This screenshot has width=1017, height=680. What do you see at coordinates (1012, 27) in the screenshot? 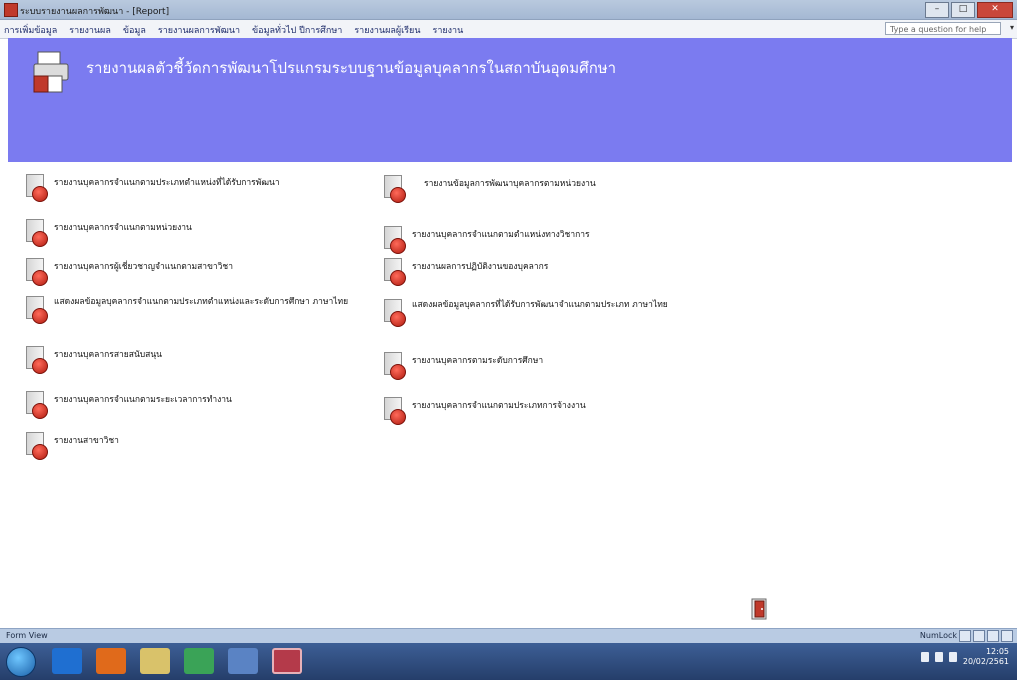
I see `chevron-down-icon: ▾` at bounding box center [1012, 27].